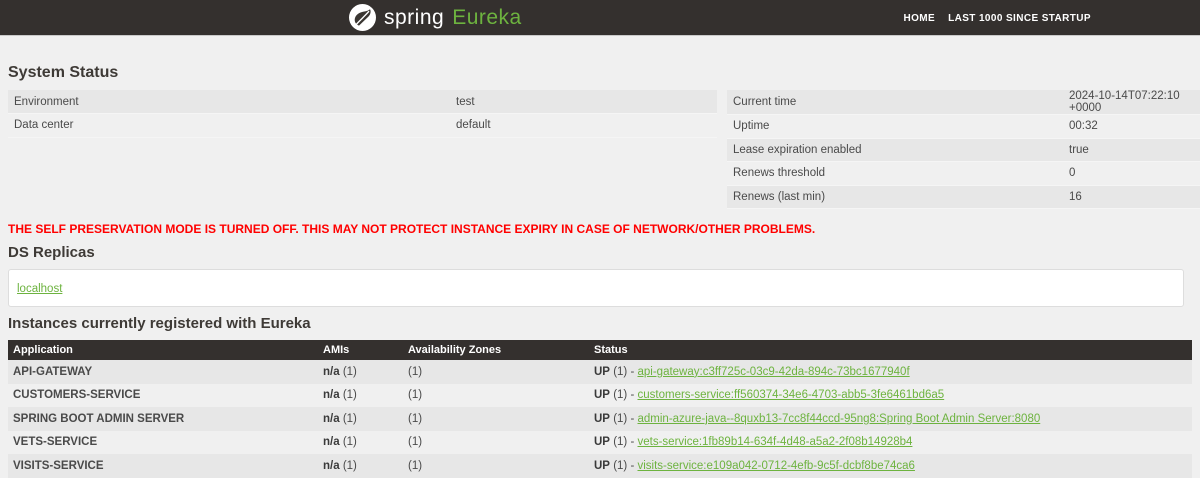  I want to click on nav-last-1000-link: LAST 1000 SINCE STARTUP, so click(1019, 18).